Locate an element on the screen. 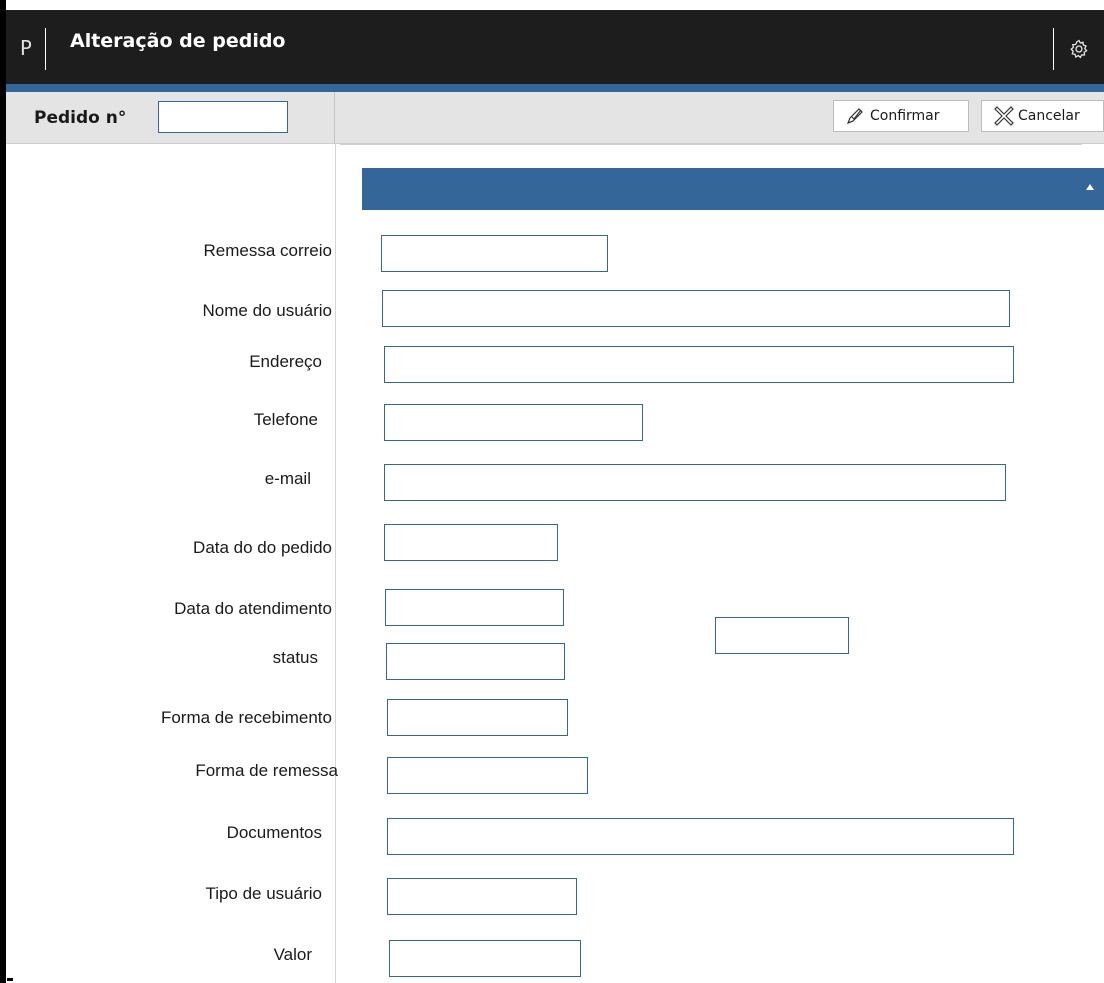 This screenshot has height=983, width=1104. field-label-email: e-mail is located at coordinates (287, 478).